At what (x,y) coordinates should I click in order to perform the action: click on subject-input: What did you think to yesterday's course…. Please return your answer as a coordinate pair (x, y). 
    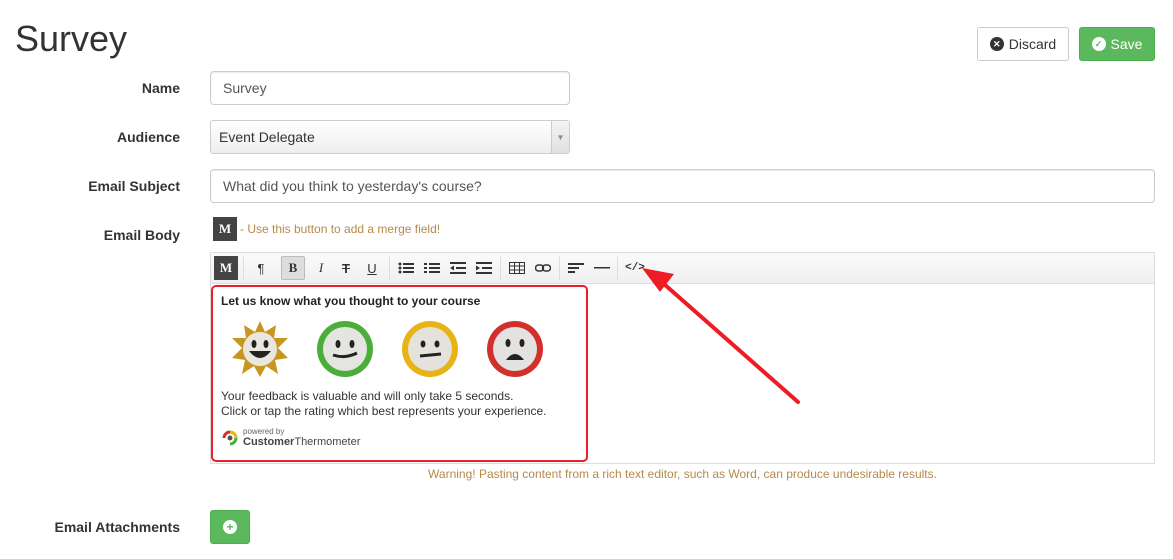
    Looking at the image, I should click on (682, 186).